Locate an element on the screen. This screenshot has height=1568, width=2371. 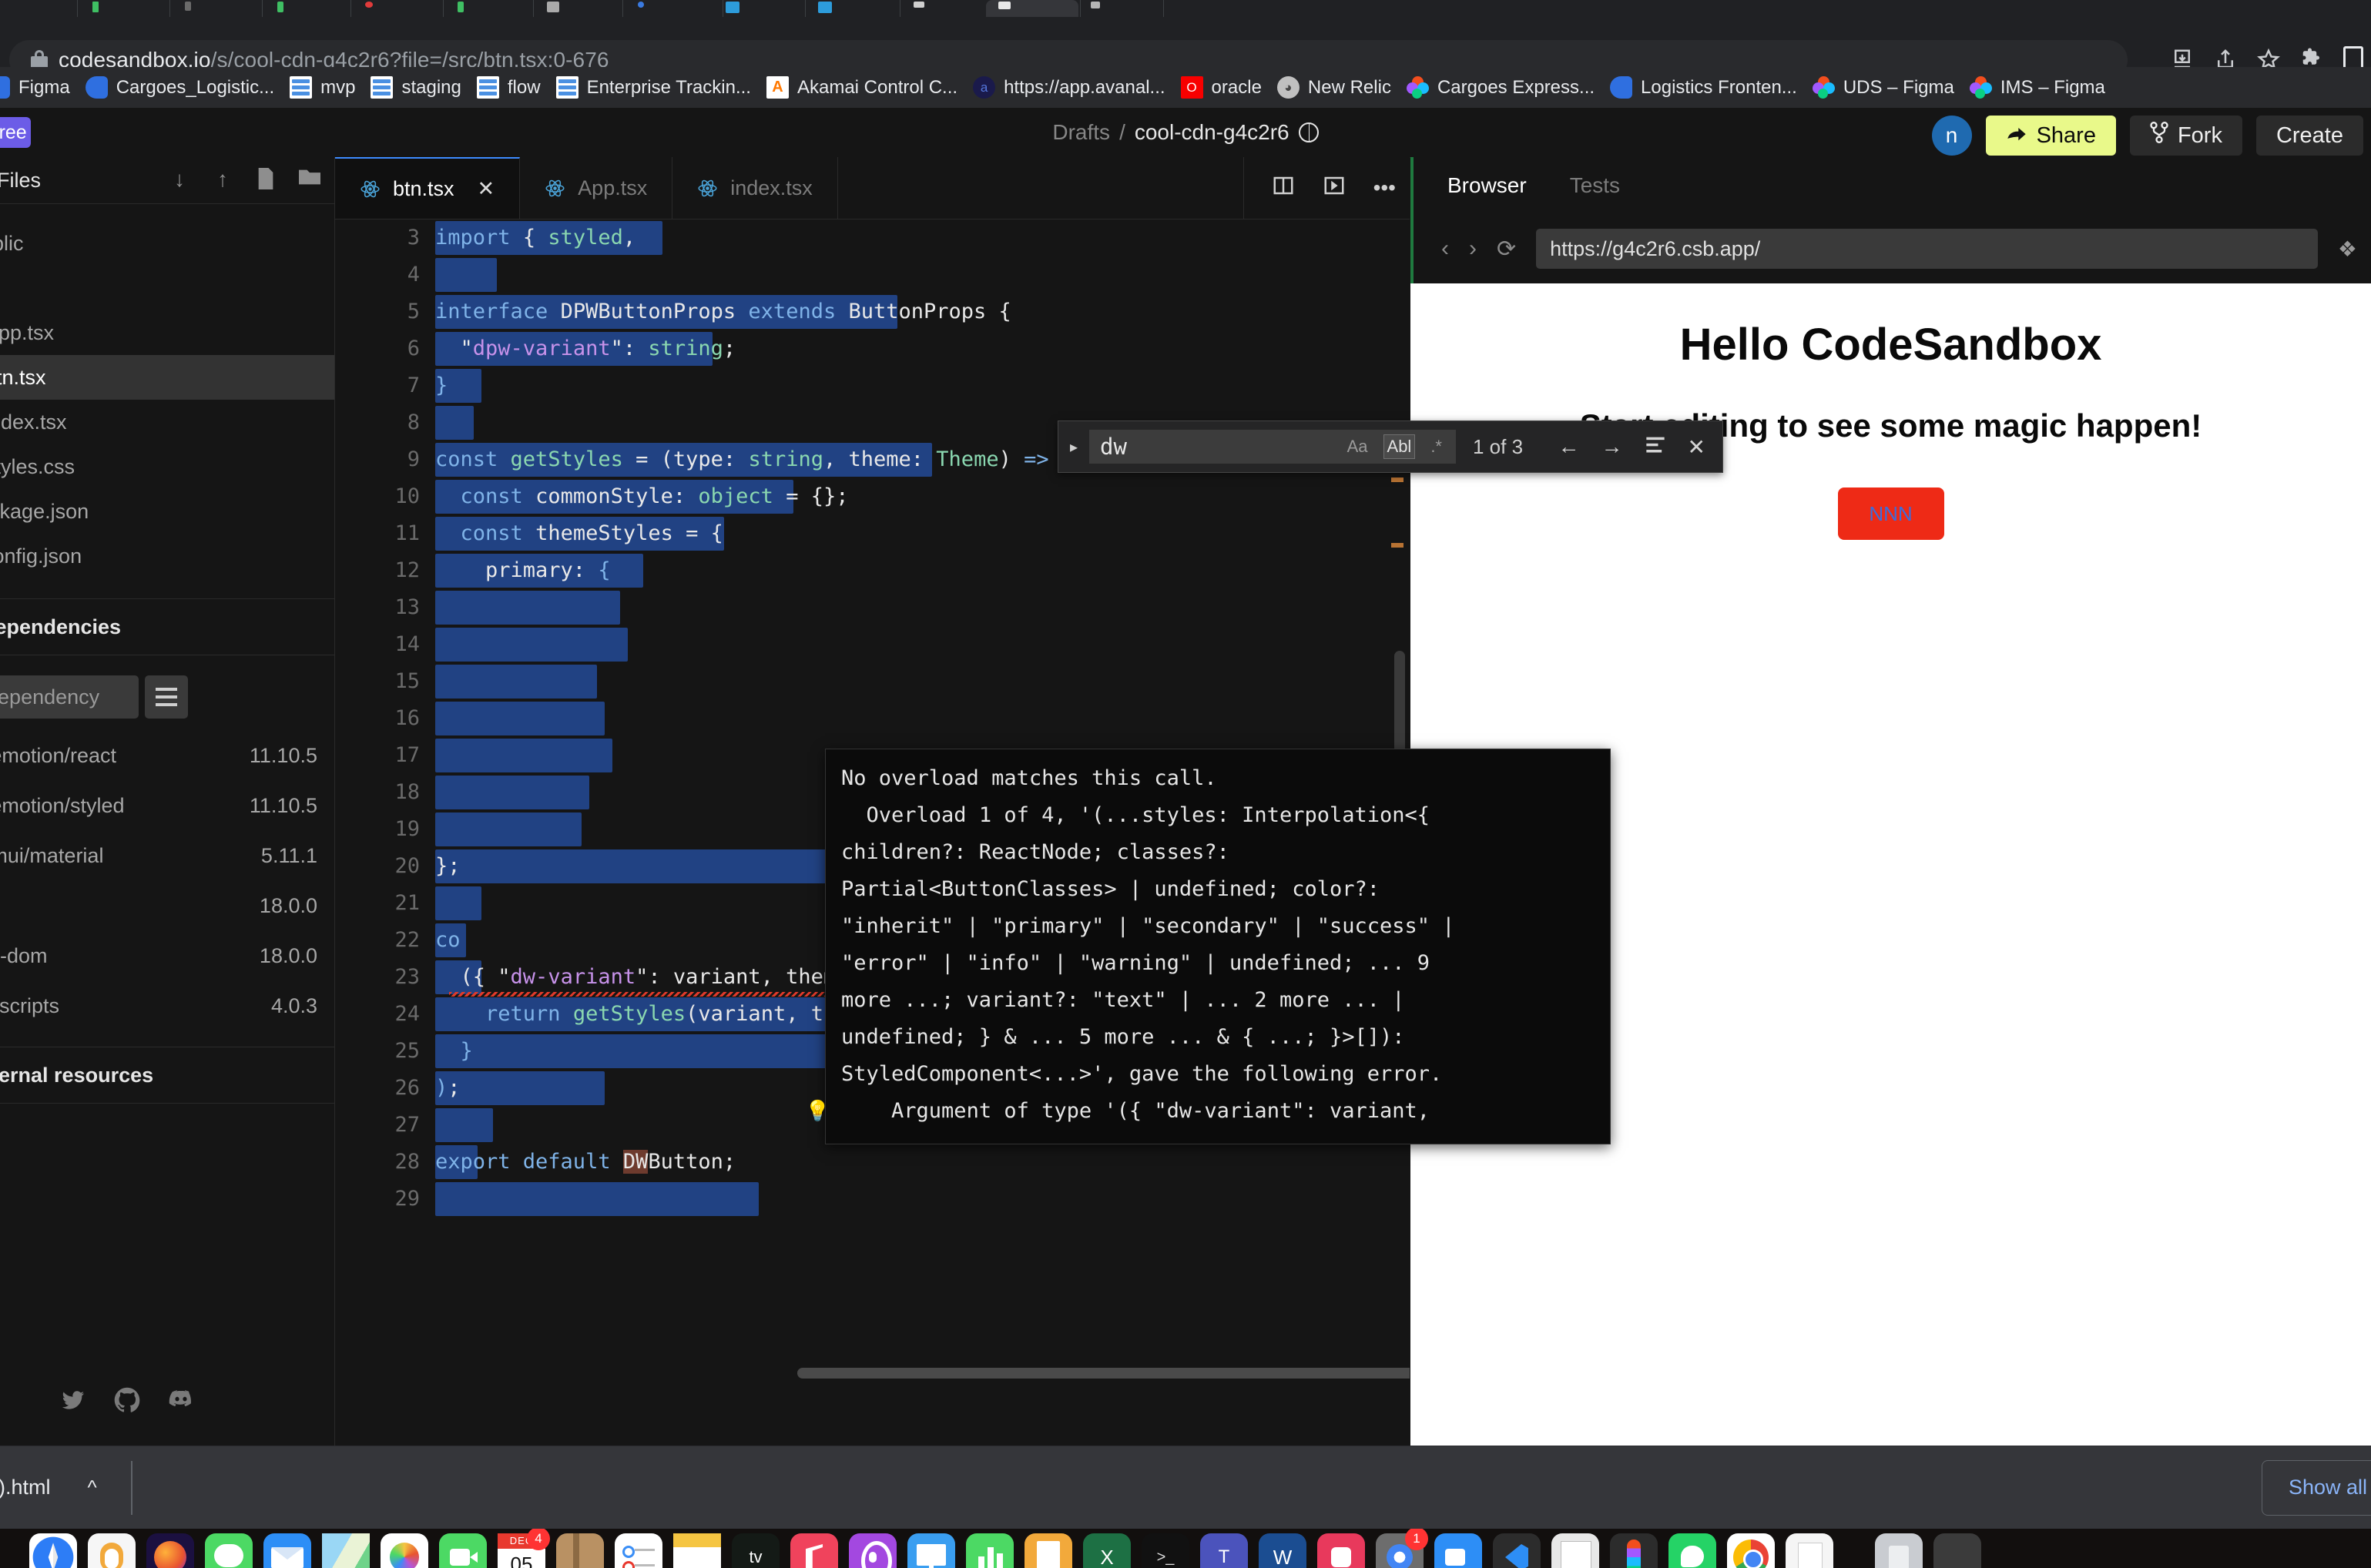
download-item: (1).html ^ is located at coordinates (48, 1488).